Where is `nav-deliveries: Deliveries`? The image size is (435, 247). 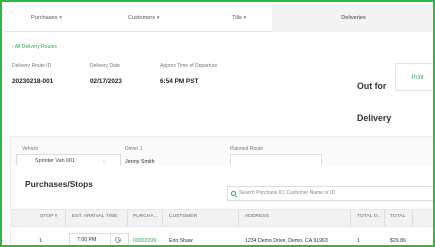 nav-deliveries: Deliveries is located at coordinates (352, 18).